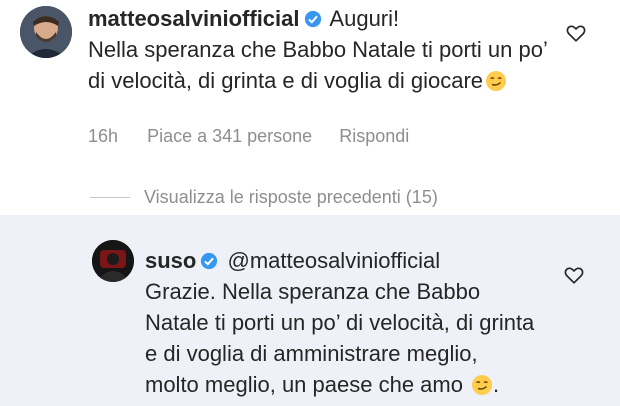 This screenshot has height=406, width=620. I want to click on comment-meta: 16h Piace a 341 persone Rispondi, so click(259, 136).